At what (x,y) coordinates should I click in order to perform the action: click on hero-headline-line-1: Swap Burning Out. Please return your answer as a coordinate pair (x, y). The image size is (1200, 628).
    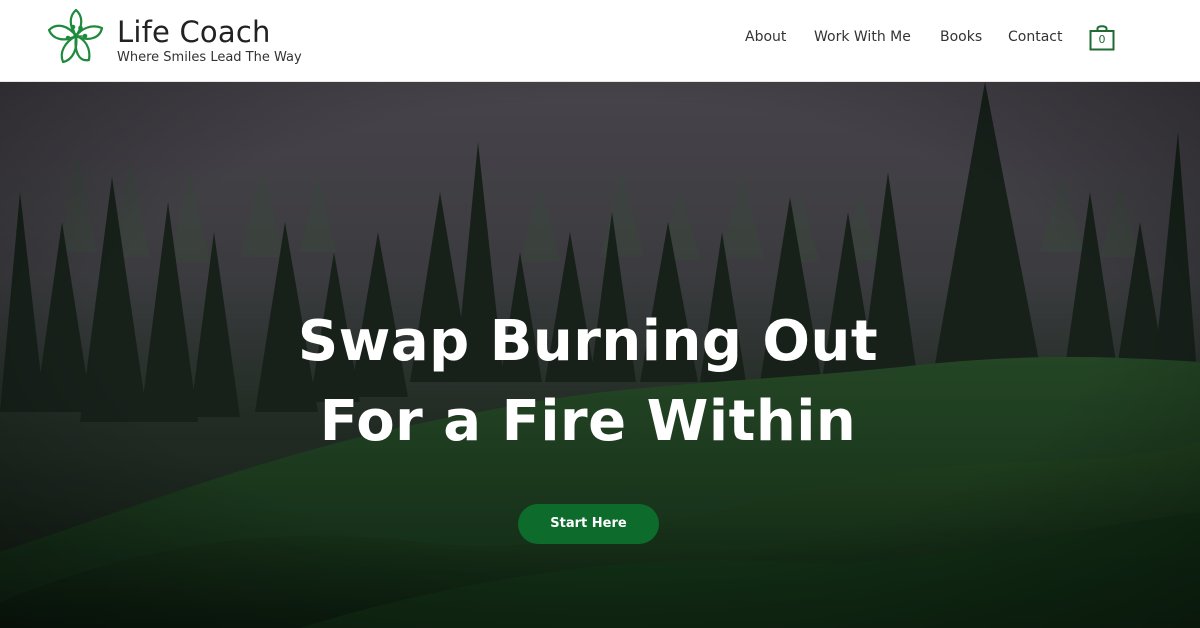
    Looking at the image, I should click on (588, 341).